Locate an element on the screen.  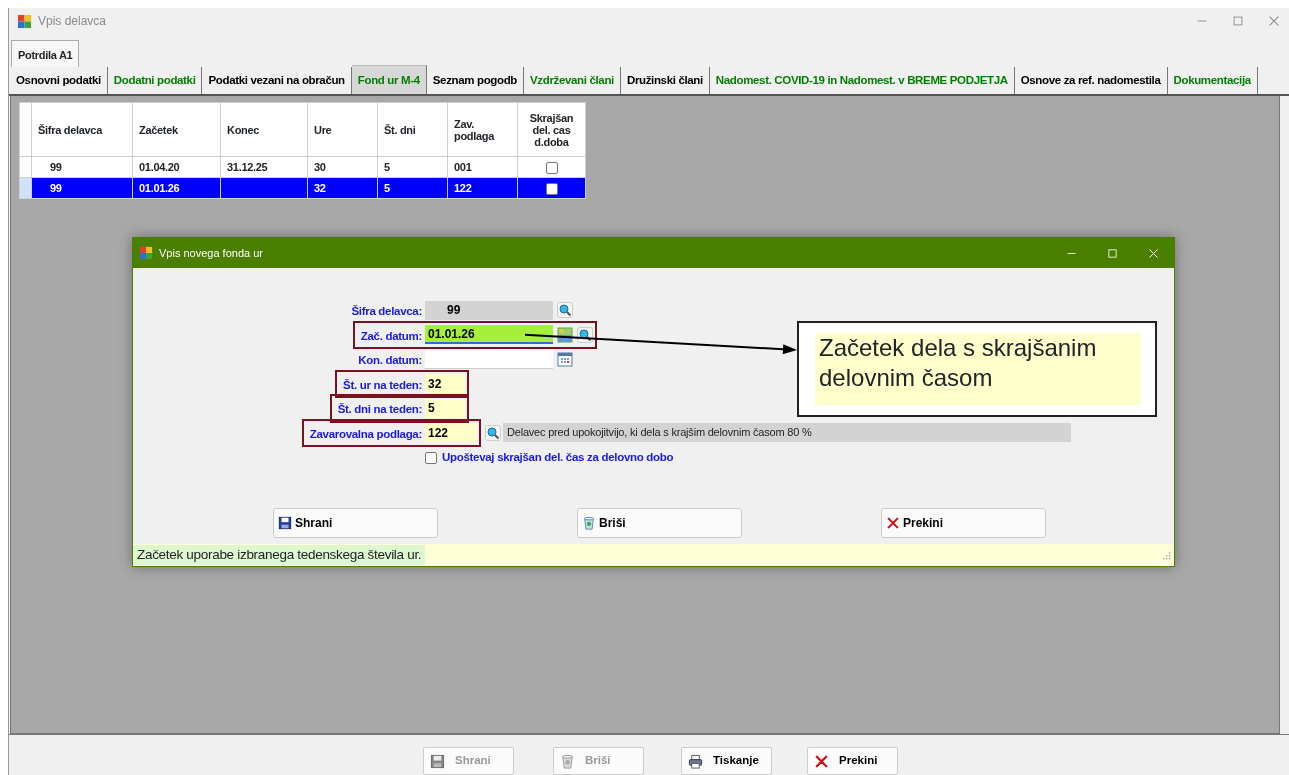
table-cell: 31.12.25 is located at coordinates (264, 167).